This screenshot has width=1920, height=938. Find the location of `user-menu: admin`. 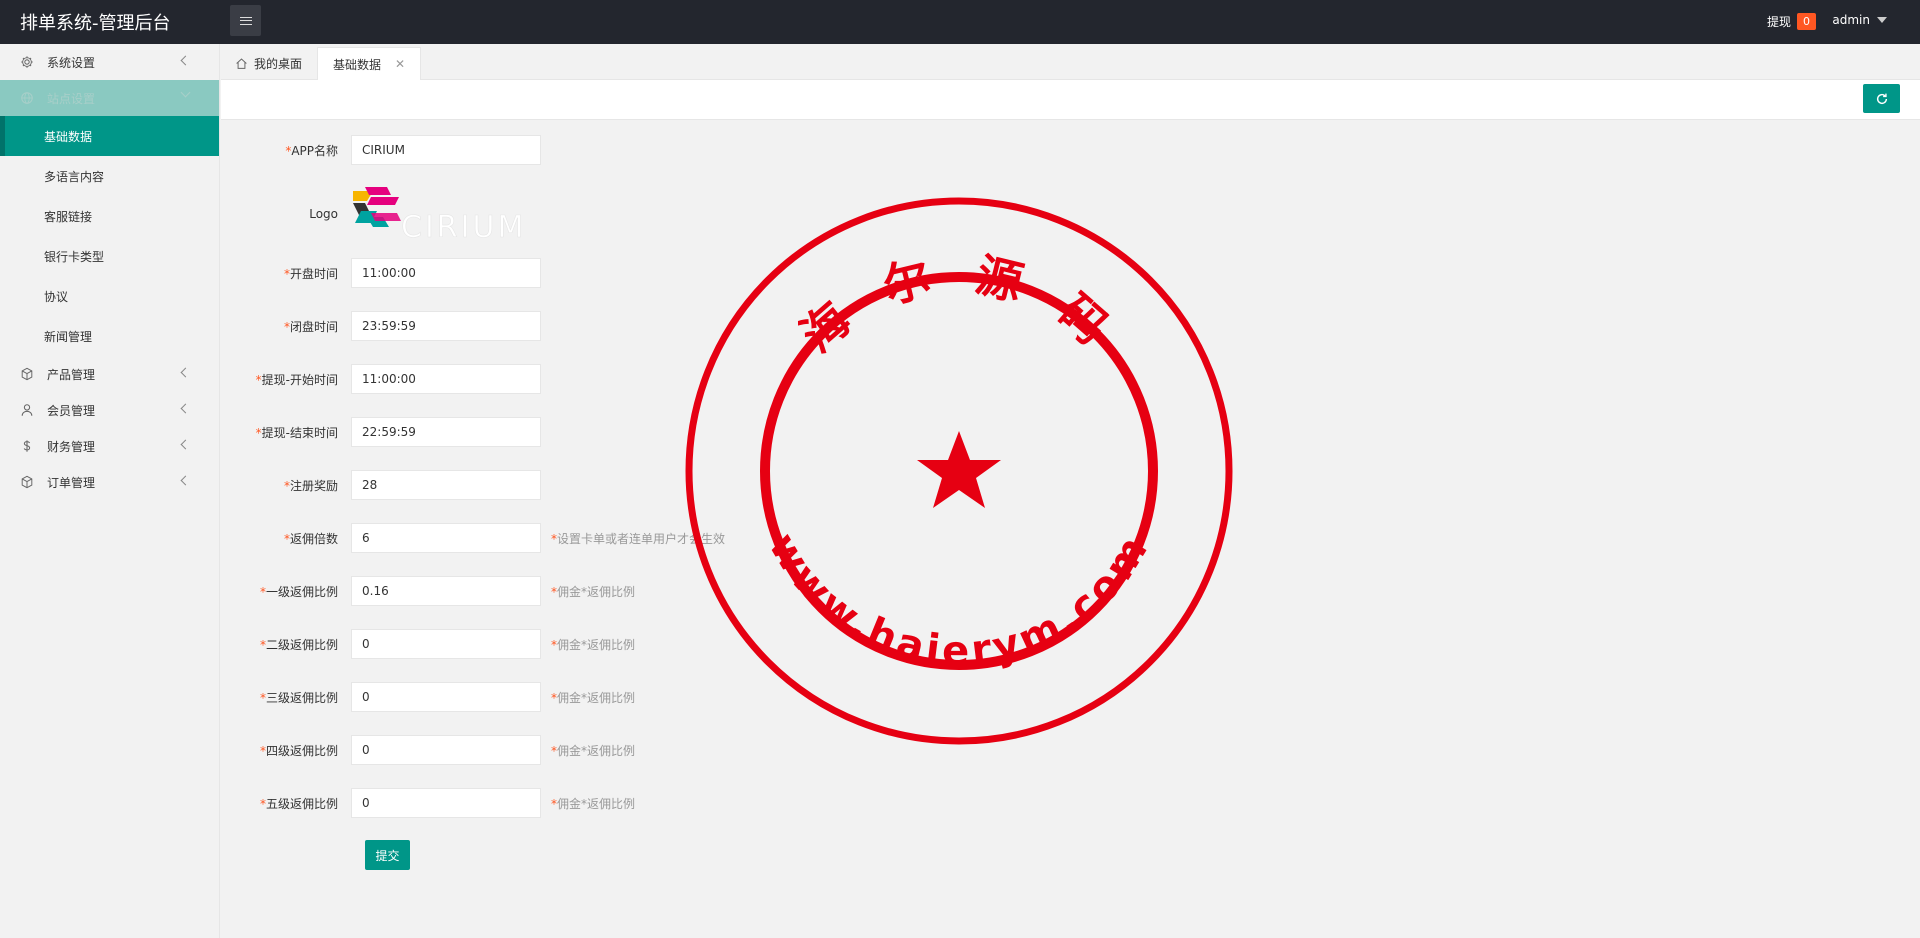

user-menu: admin is located at coordinates (1859, 20).